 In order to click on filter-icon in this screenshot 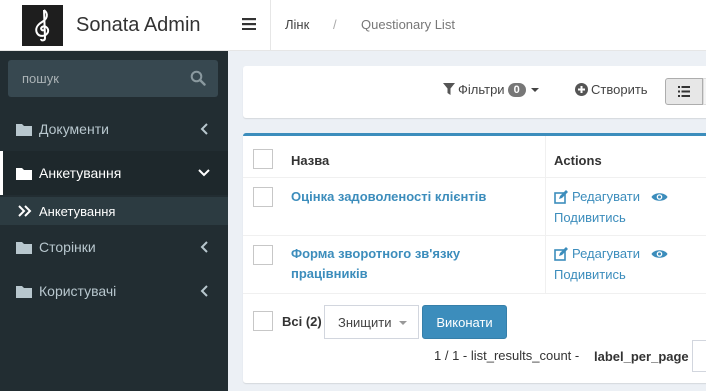, I will do `click(449, 89)`.